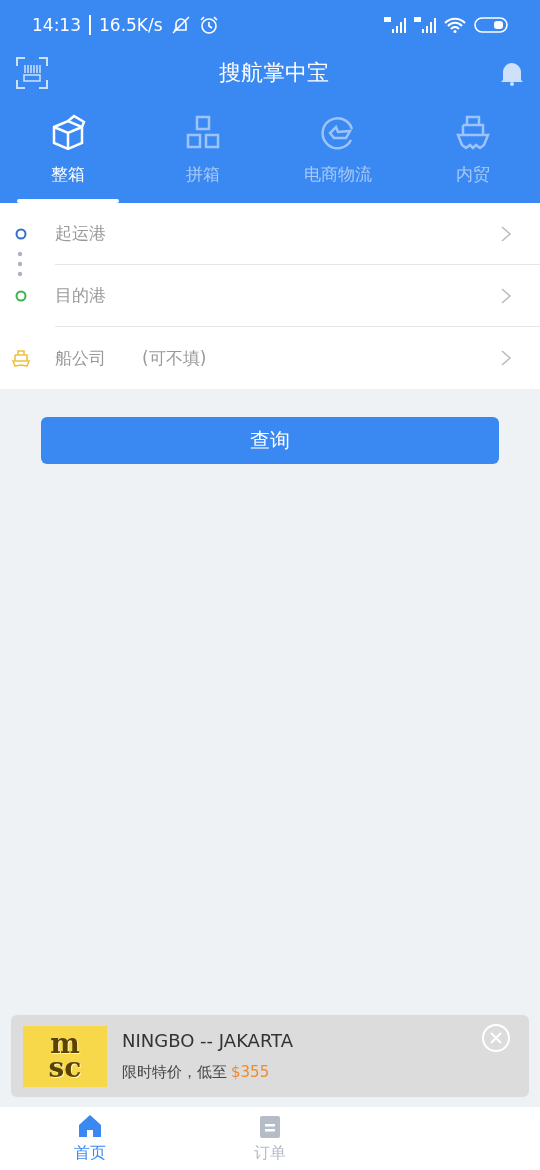 This screenshot has height=1170, width=540. What do you see at coordinates (20, 358) in the screenshot?
I see `ship-icon` at bounding box center [20, 358].